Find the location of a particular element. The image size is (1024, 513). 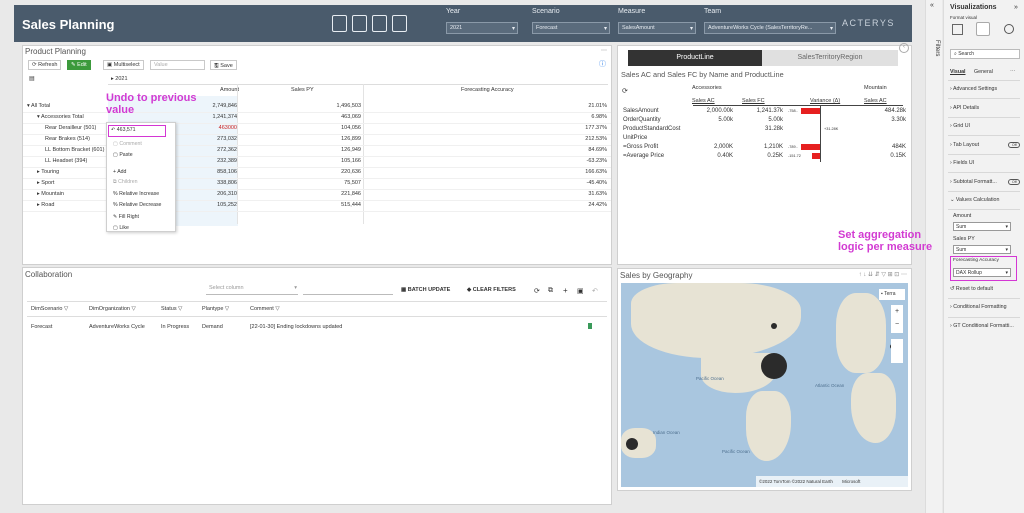

context-menu-item: % Relative Increase is located at coordinates (136, 194).